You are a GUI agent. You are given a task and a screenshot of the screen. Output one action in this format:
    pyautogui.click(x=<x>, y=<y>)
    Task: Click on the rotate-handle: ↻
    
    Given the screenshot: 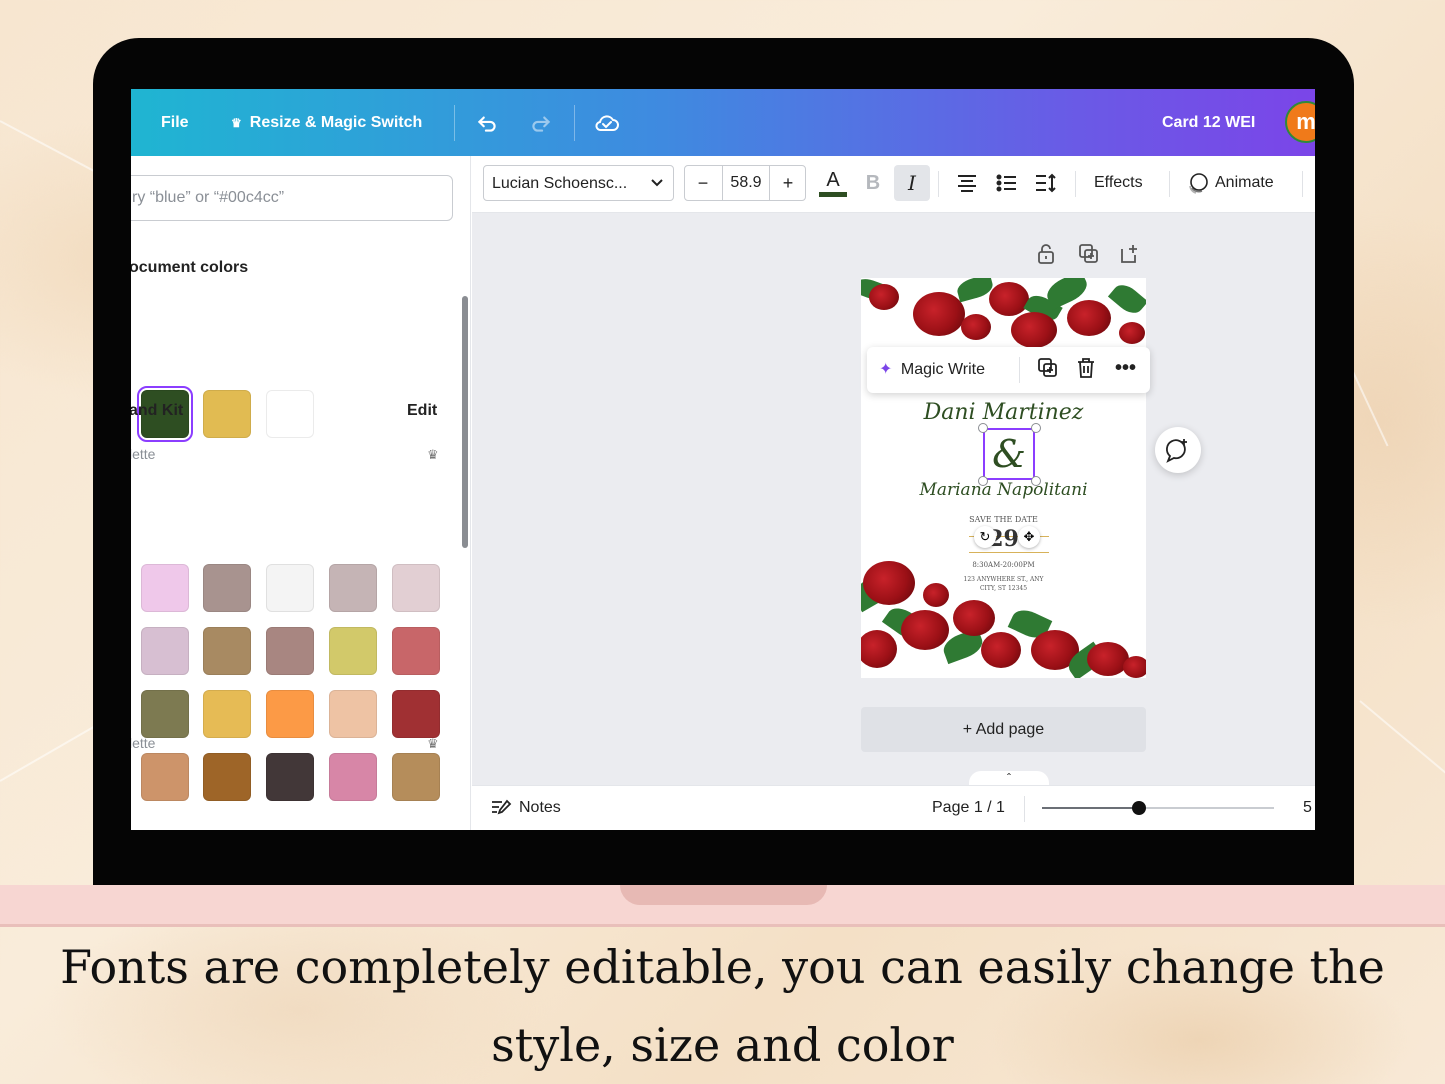 What is the action you would take?
    pyautogui.click(x=985, y=537)
    